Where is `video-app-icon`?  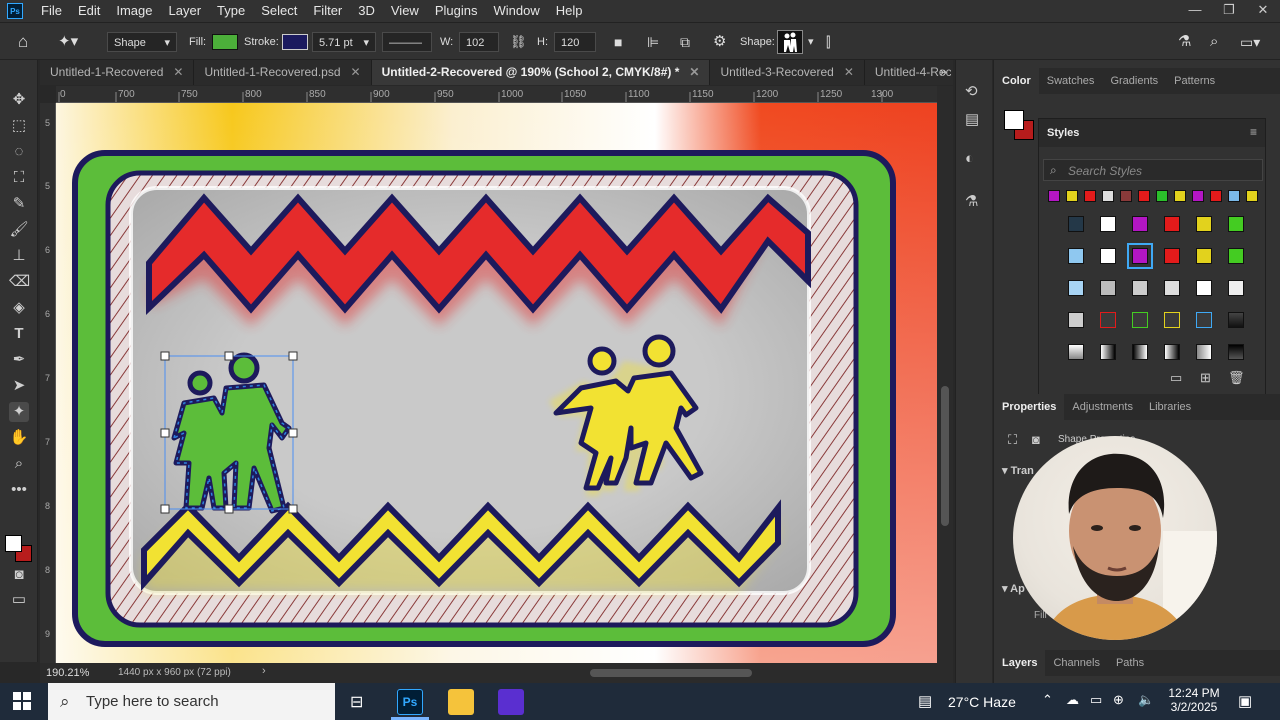
video-app-icon is located at coordinates (511, 702).